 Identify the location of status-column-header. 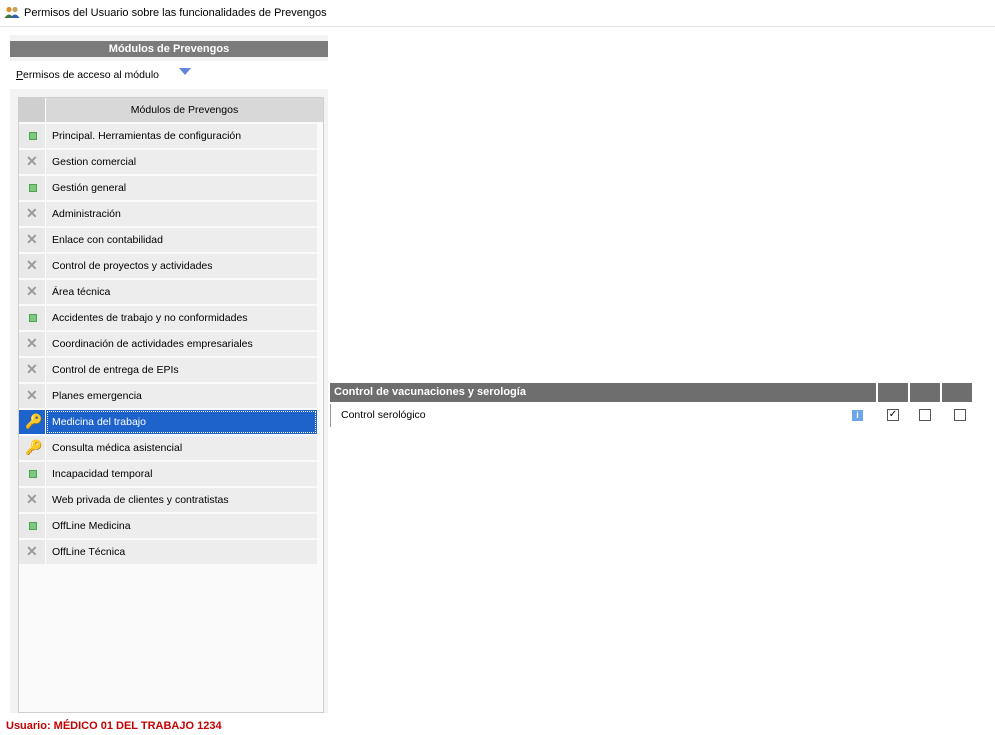
(32, 110).